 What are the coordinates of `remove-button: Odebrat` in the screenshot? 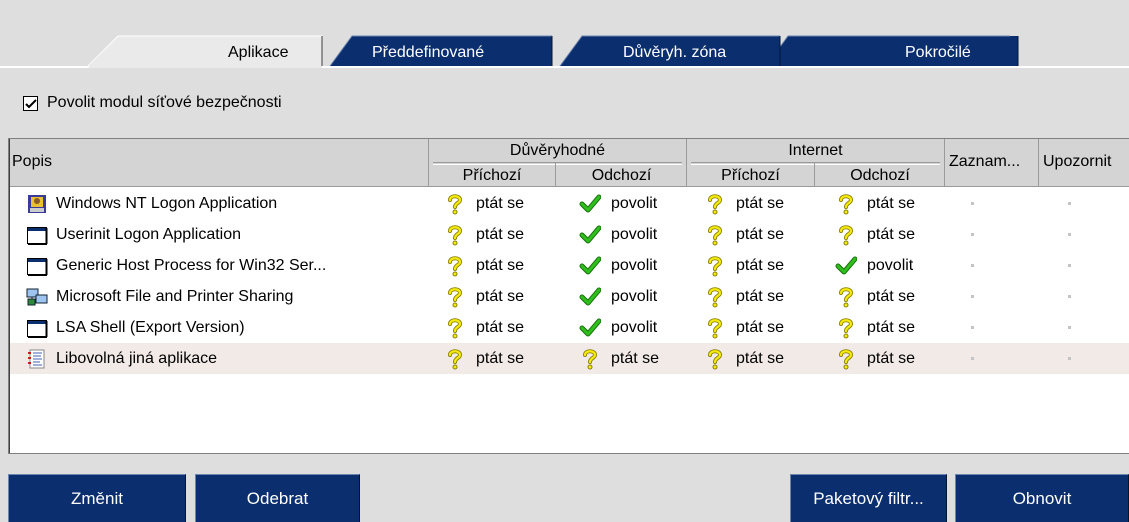 It's located at (277, 498).